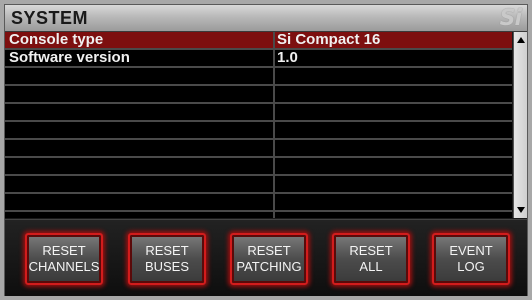 The height and width of the screenshot is (300, 532). Describe the element at coordinates (56, 40) in the screenshot. I see `row-label: Console type` at that location.